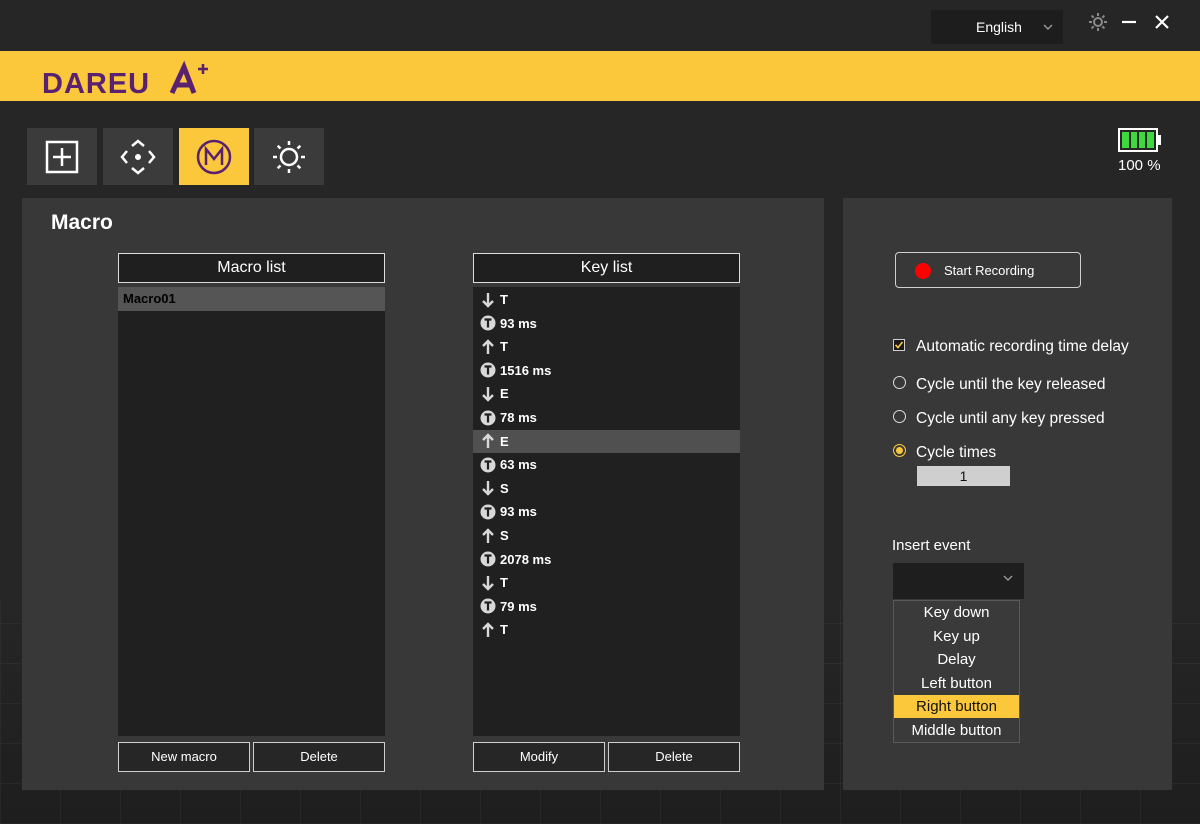 The height and width of the screenshot is (824, 1200). I want to click on gear-icon, so click(1098, 22).